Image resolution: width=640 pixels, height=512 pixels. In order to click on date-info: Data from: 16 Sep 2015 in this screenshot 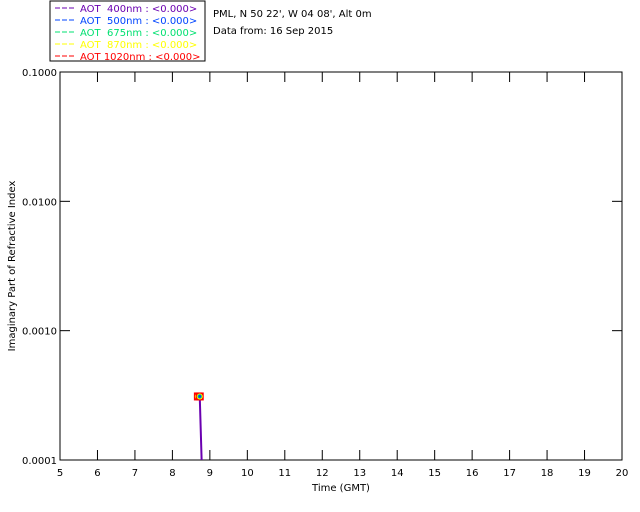, I will do `click(273, 31)`.